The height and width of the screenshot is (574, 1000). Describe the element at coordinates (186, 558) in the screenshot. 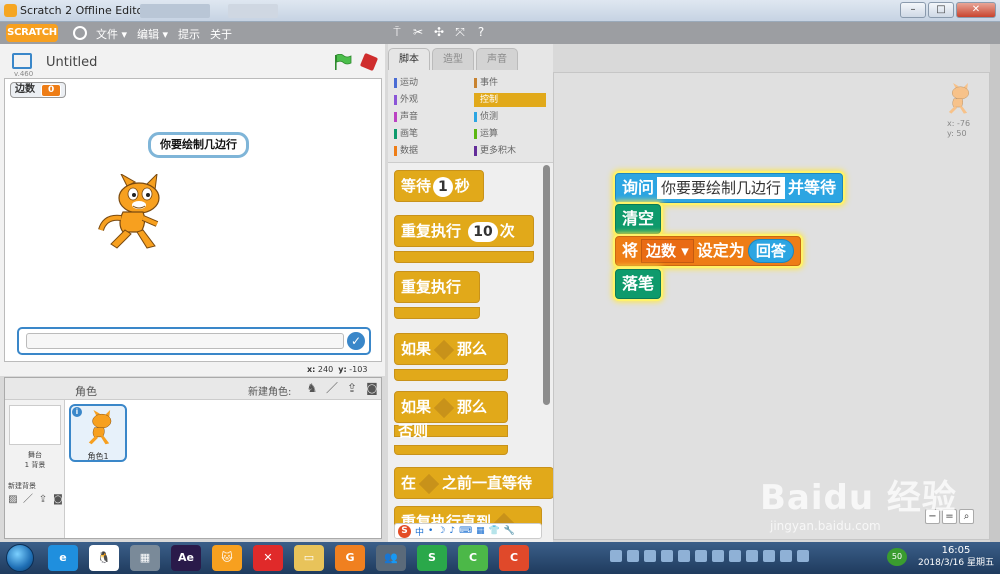

I see `taskbar-app-after-effects-icon: Ae` at that location.